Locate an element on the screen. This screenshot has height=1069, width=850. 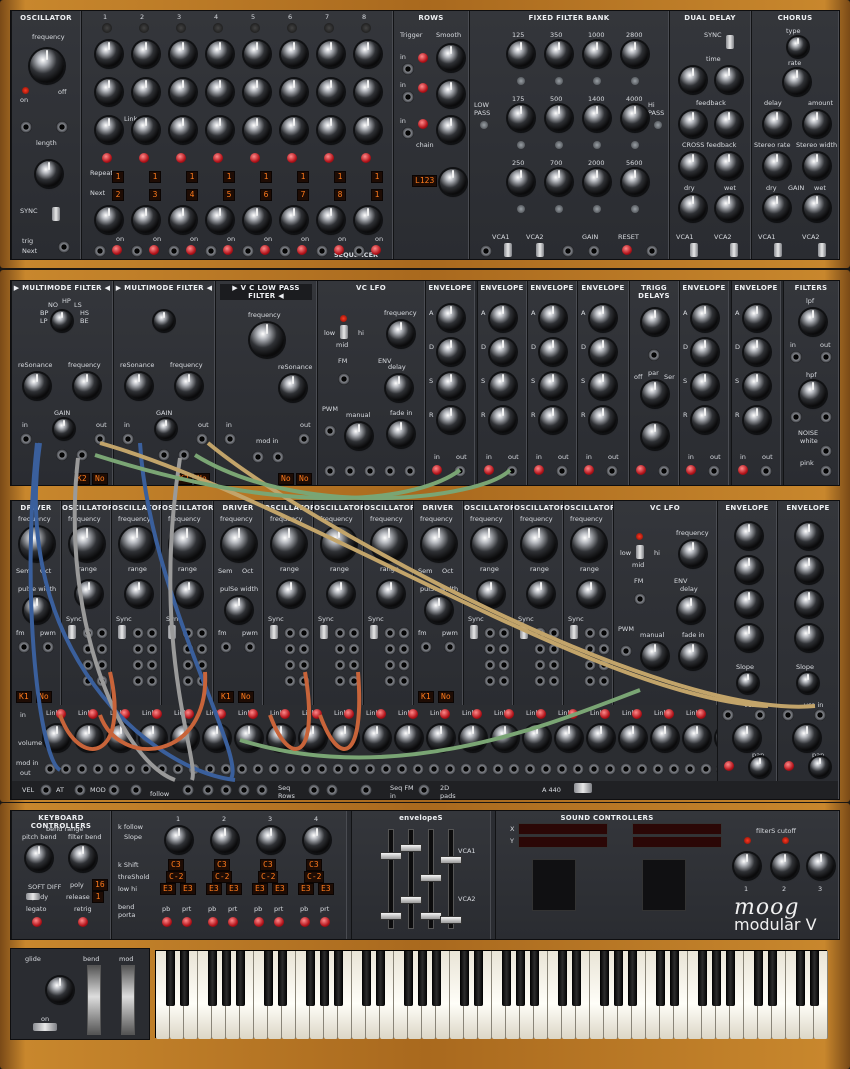
chorus-vca1-toggle is located at coordinates (778, 250).